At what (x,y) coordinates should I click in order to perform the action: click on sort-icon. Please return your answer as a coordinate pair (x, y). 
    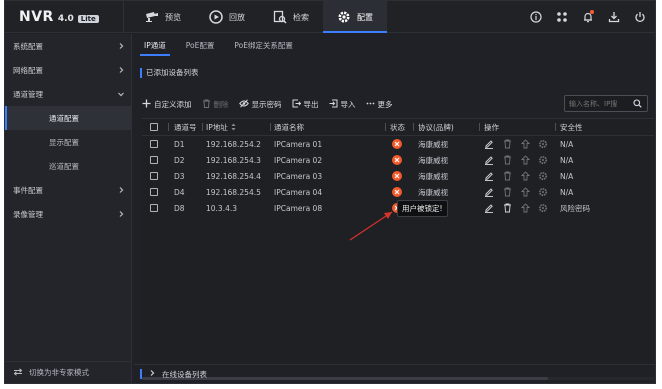
    Looking at the image, I should click on (233, 127).